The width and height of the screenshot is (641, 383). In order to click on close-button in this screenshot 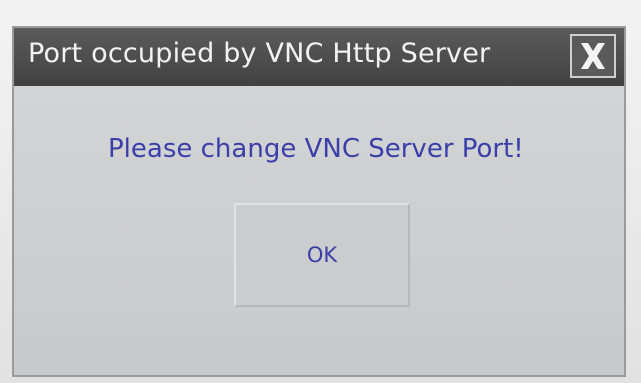, I will do `click(593, 56)`.